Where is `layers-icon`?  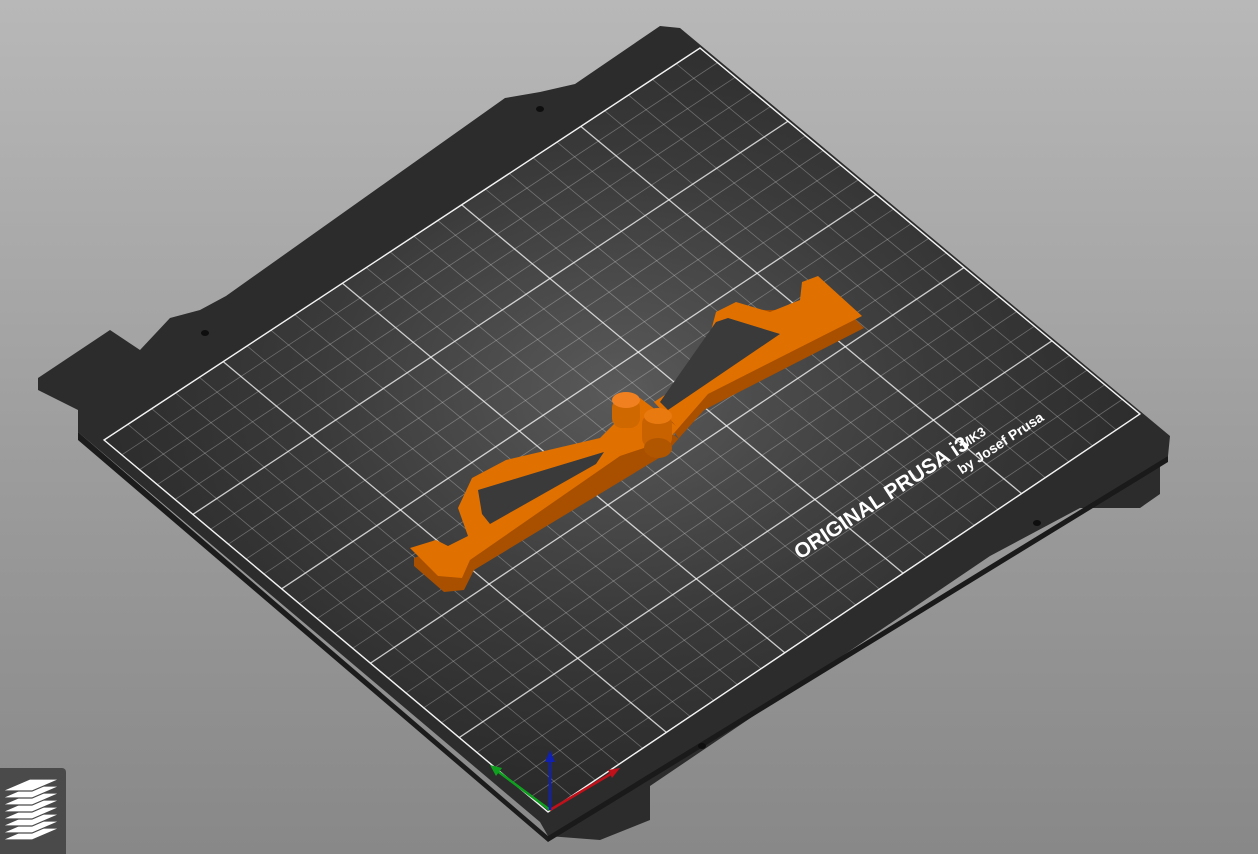 layers-icon is located at coordinates (31, 809).